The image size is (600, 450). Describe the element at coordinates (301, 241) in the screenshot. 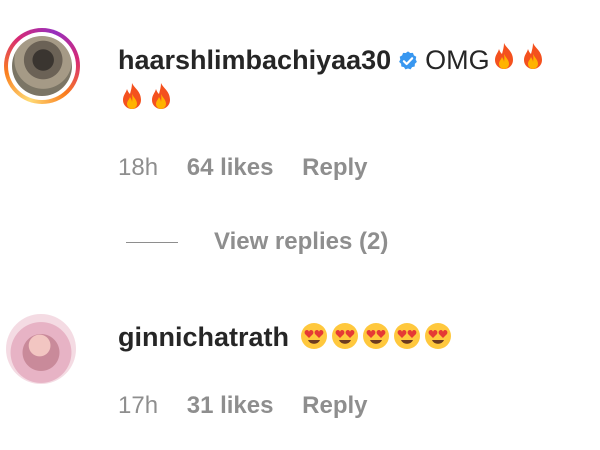

I see `view-replies-label: View replies (2)` at that location.